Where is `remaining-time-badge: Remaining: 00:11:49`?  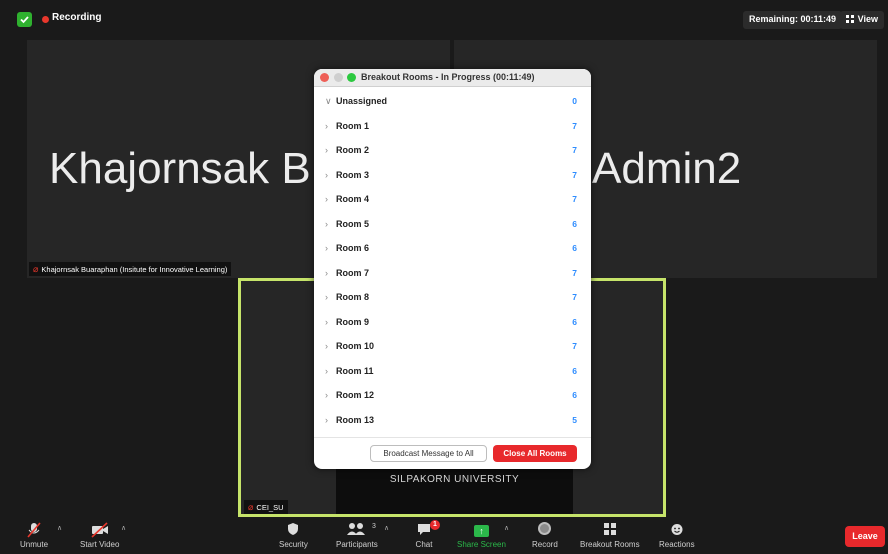
remaining-time-badge: Remaining: 00:11:49 is located at coordinates (792, 20).